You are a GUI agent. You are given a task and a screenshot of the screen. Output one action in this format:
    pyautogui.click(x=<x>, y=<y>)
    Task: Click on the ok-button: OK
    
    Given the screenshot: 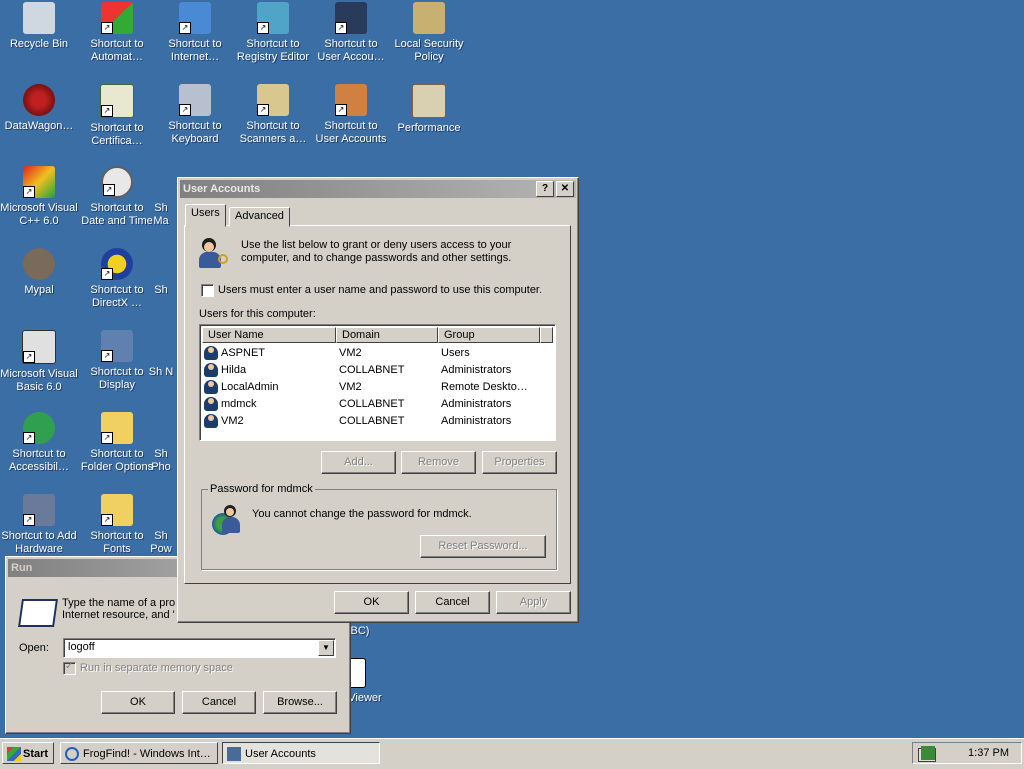 What is the action you would take?
    pyautogui.click(x=371, y=602)
    